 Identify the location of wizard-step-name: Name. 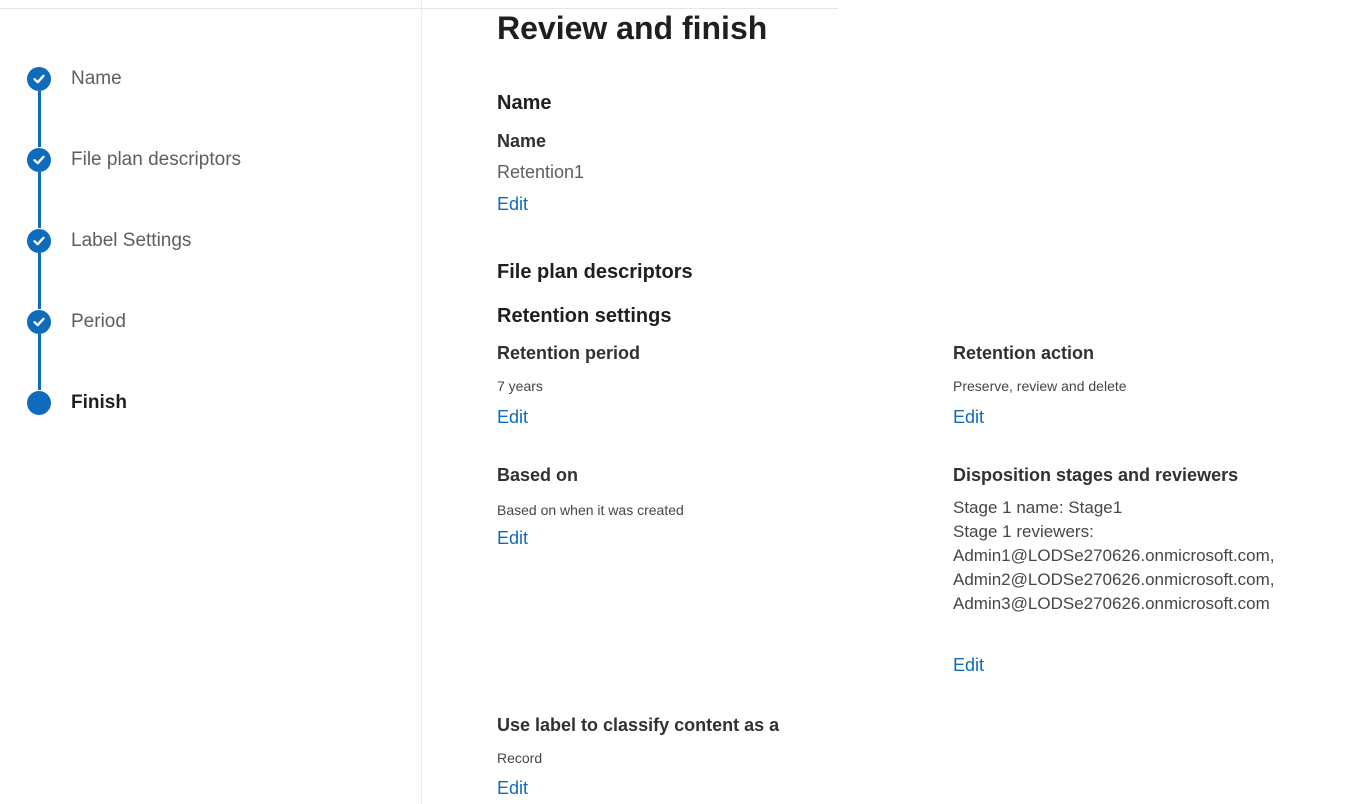
(74, 79).